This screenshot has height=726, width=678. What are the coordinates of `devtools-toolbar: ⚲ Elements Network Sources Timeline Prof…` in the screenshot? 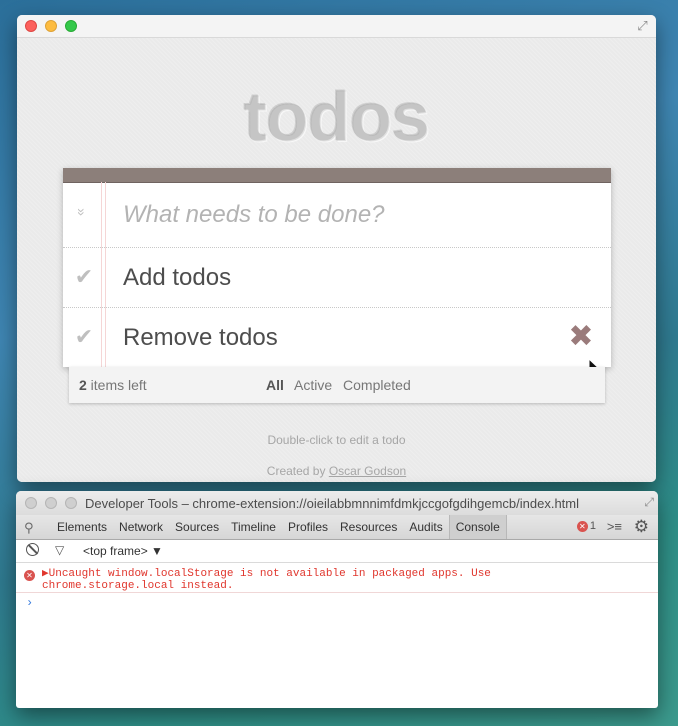 It's located at (337, 527).